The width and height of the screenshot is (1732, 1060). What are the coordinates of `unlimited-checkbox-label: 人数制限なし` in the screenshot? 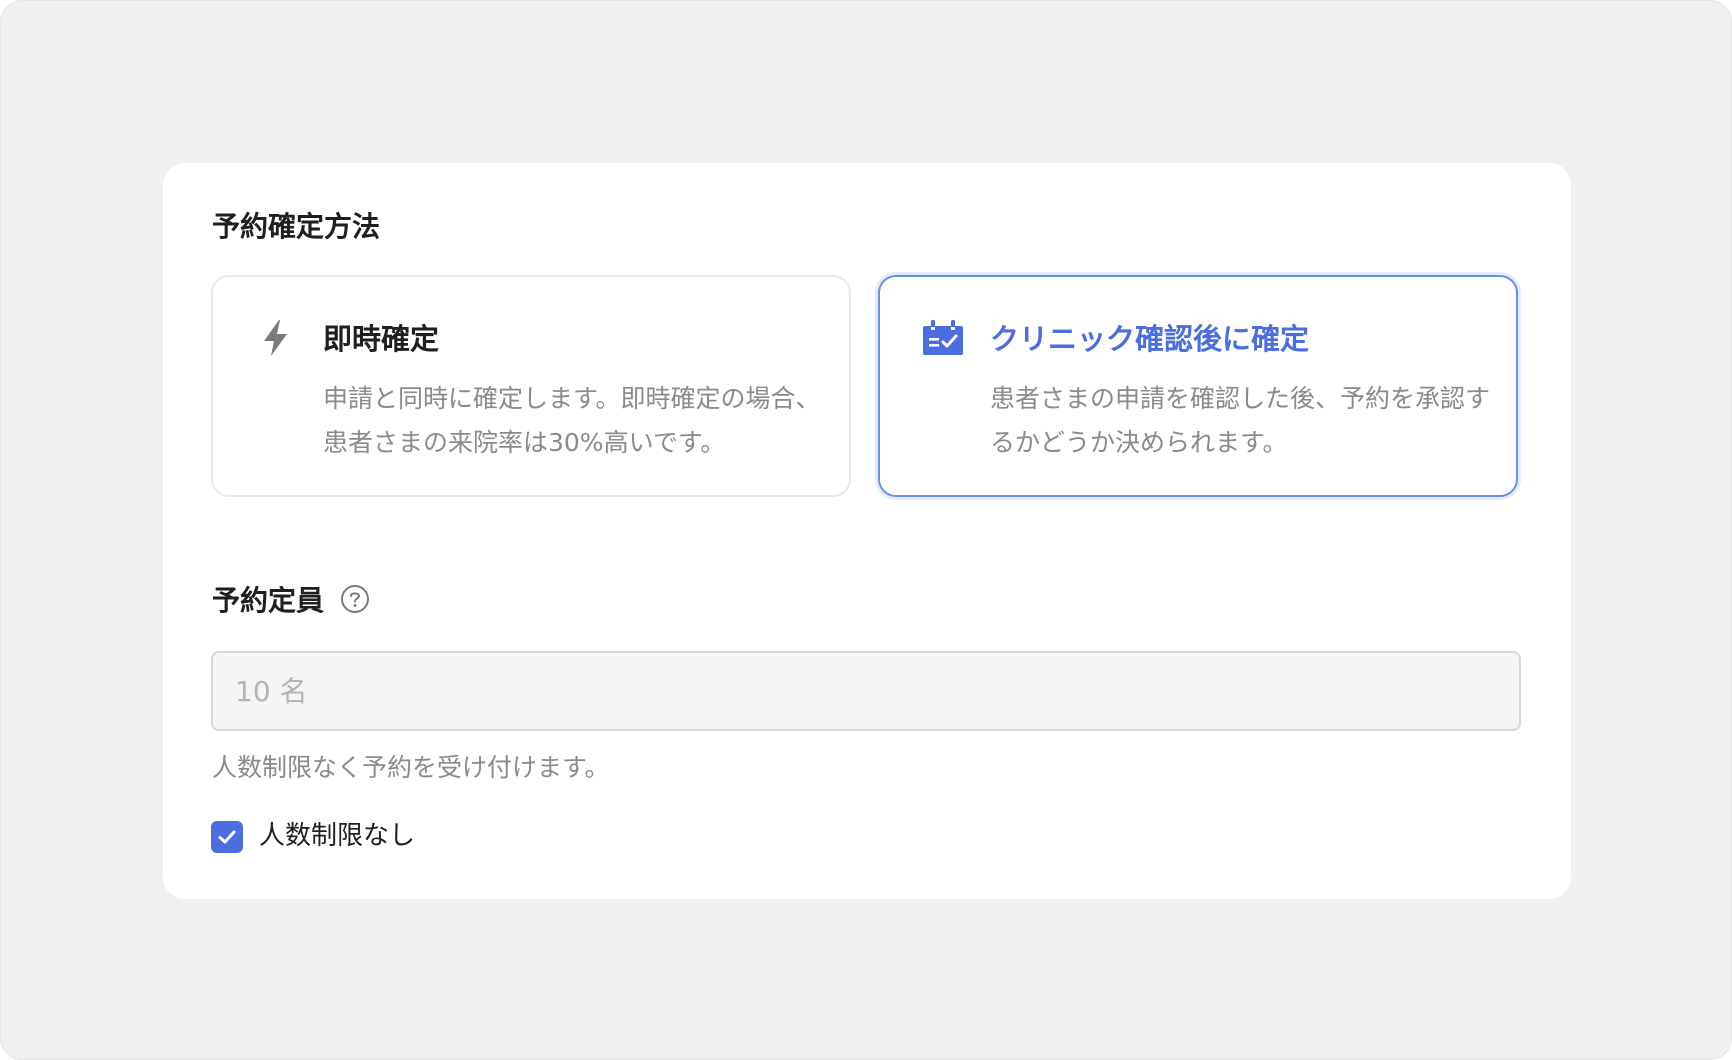 It's located at (337, 836).